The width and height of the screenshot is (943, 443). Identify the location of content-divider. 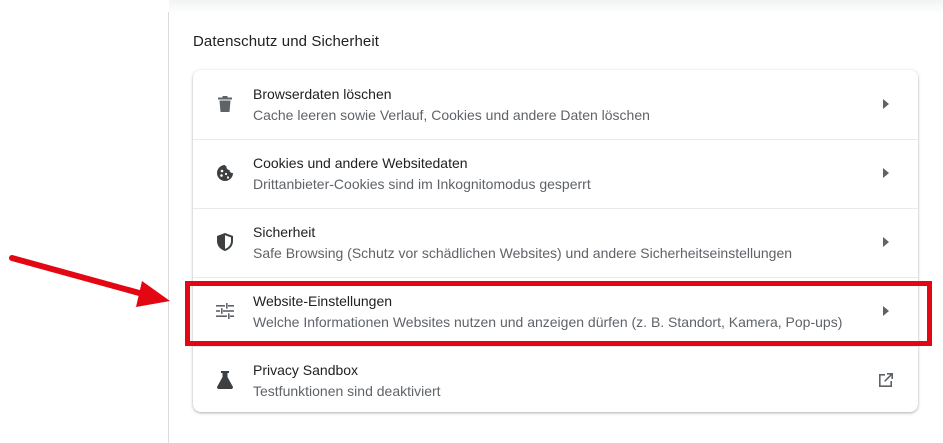
(168, 227).